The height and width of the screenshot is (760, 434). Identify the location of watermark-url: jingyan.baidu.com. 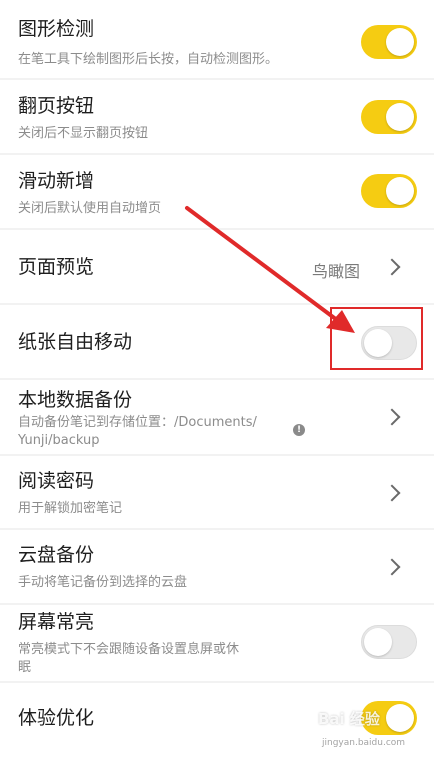
(364, 743).